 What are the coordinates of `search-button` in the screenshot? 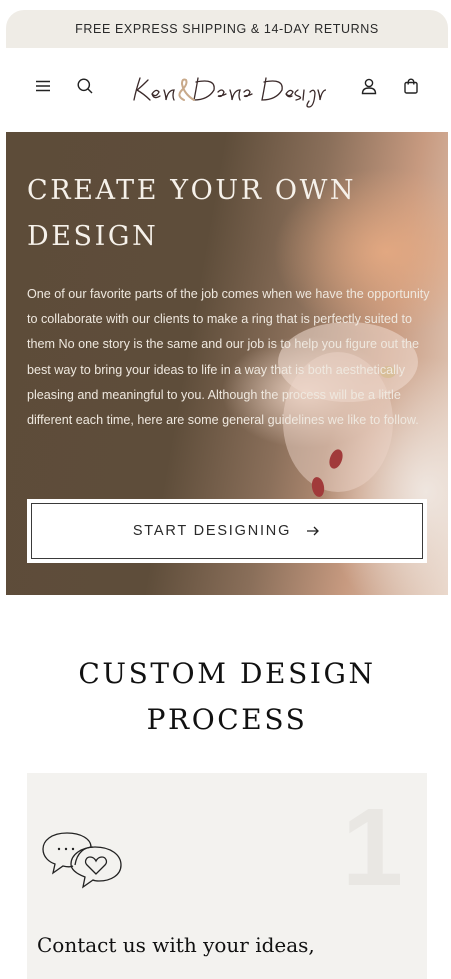 It's located at (85, 86).